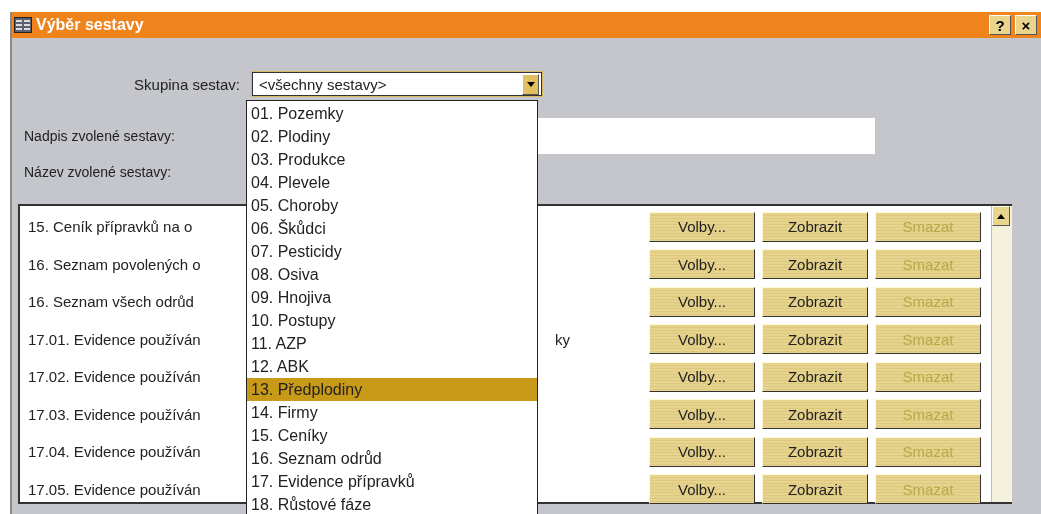 The image size is (1041, 514). Describe the element at coordinates (1000, 25) in the screenshot. I see `help-button: ?` at that location.